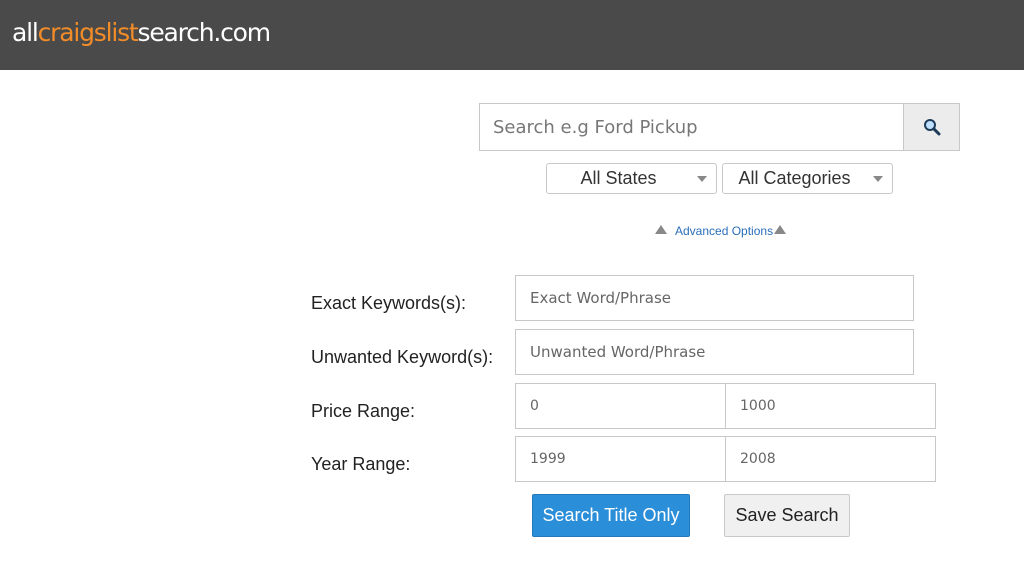 Image resolution: width=1024 pixels, height=564 pixels. I want to click on price-range-label: Price Range:, so click(363, 411).